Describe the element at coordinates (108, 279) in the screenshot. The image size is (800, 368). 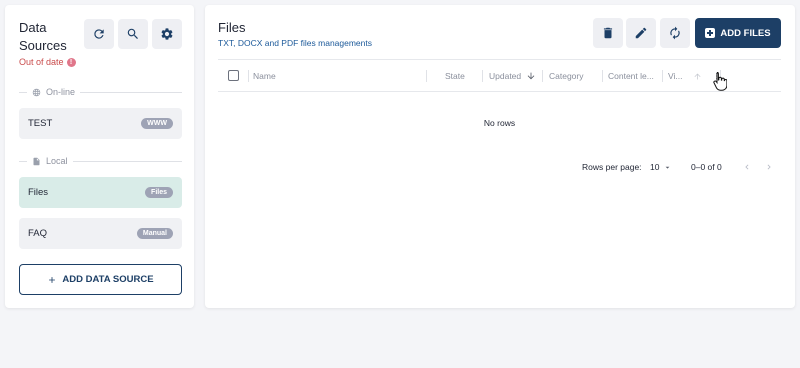
I see `add-data-source-label: ADD DATA SOURCE` at that location.